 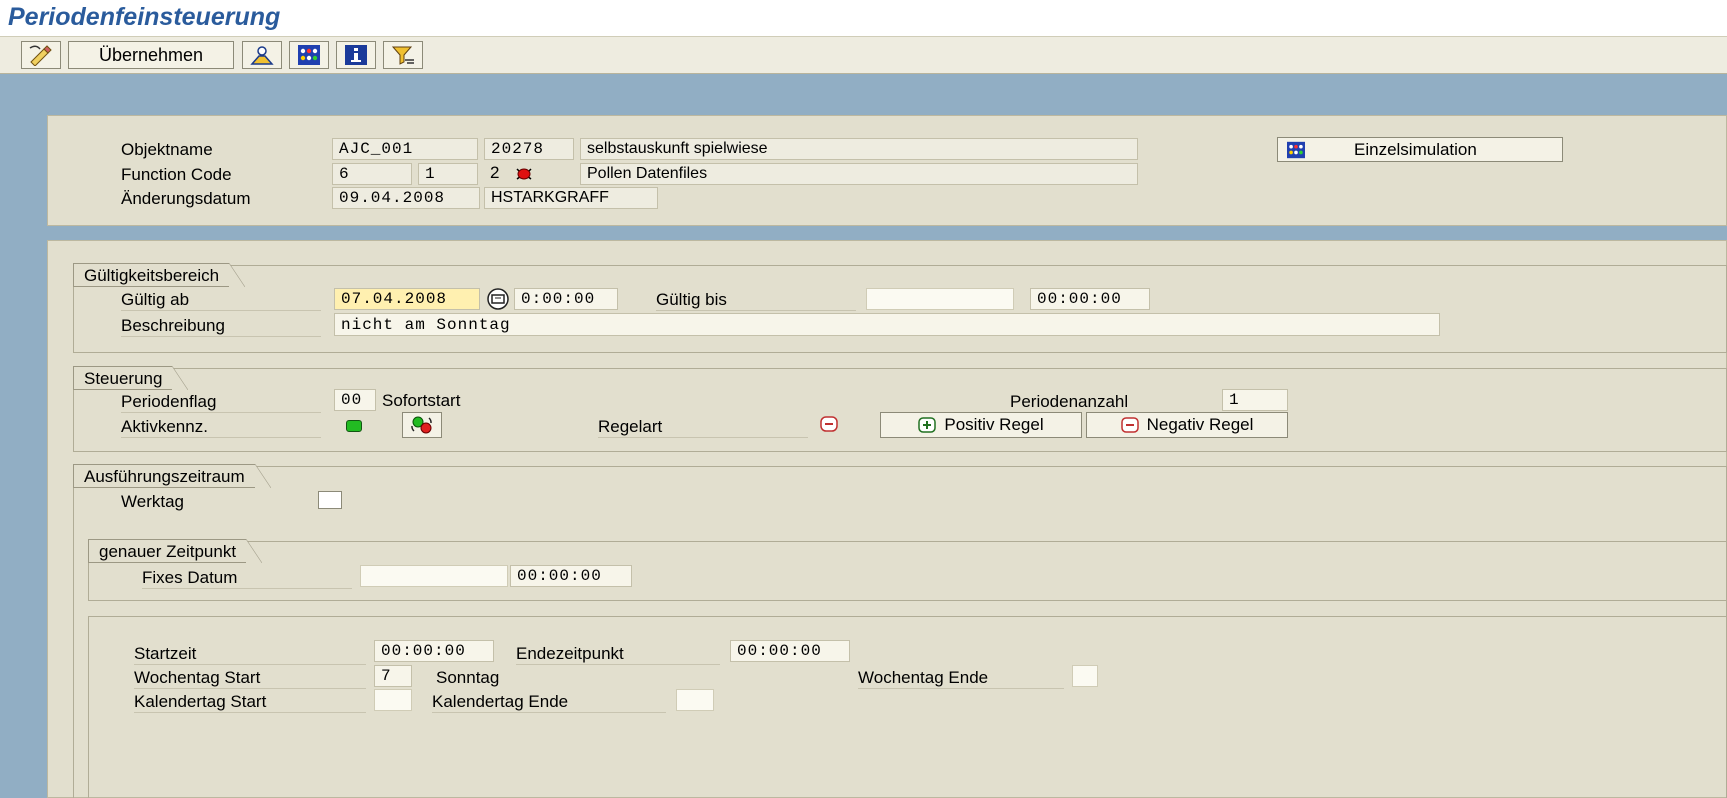 I want to click on info-icon, so click(x=356, y=55).